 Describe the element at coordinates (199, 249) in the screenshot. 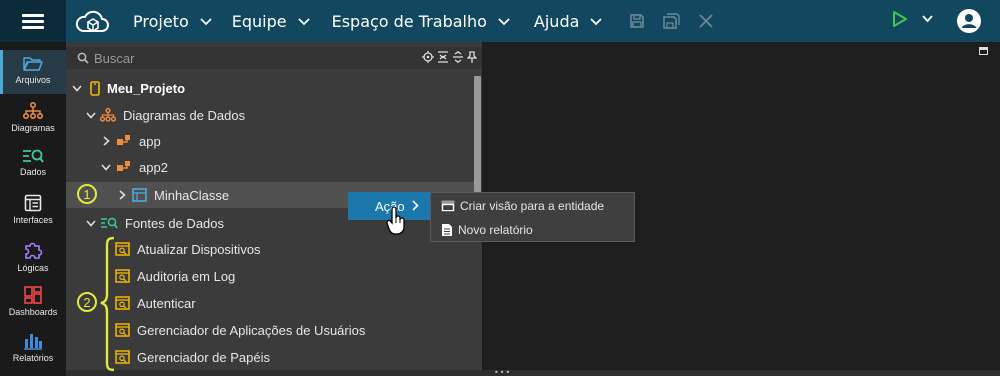

I see `tree-item-label: Atualizar Dispositivos` at that location.